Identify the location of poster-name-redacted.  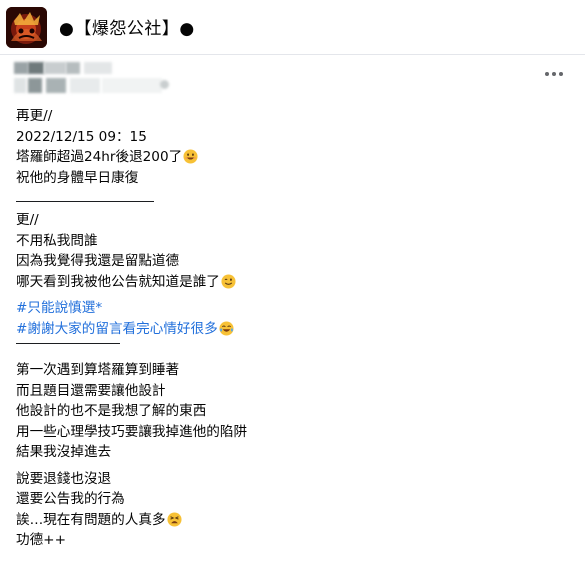
(91, 79).